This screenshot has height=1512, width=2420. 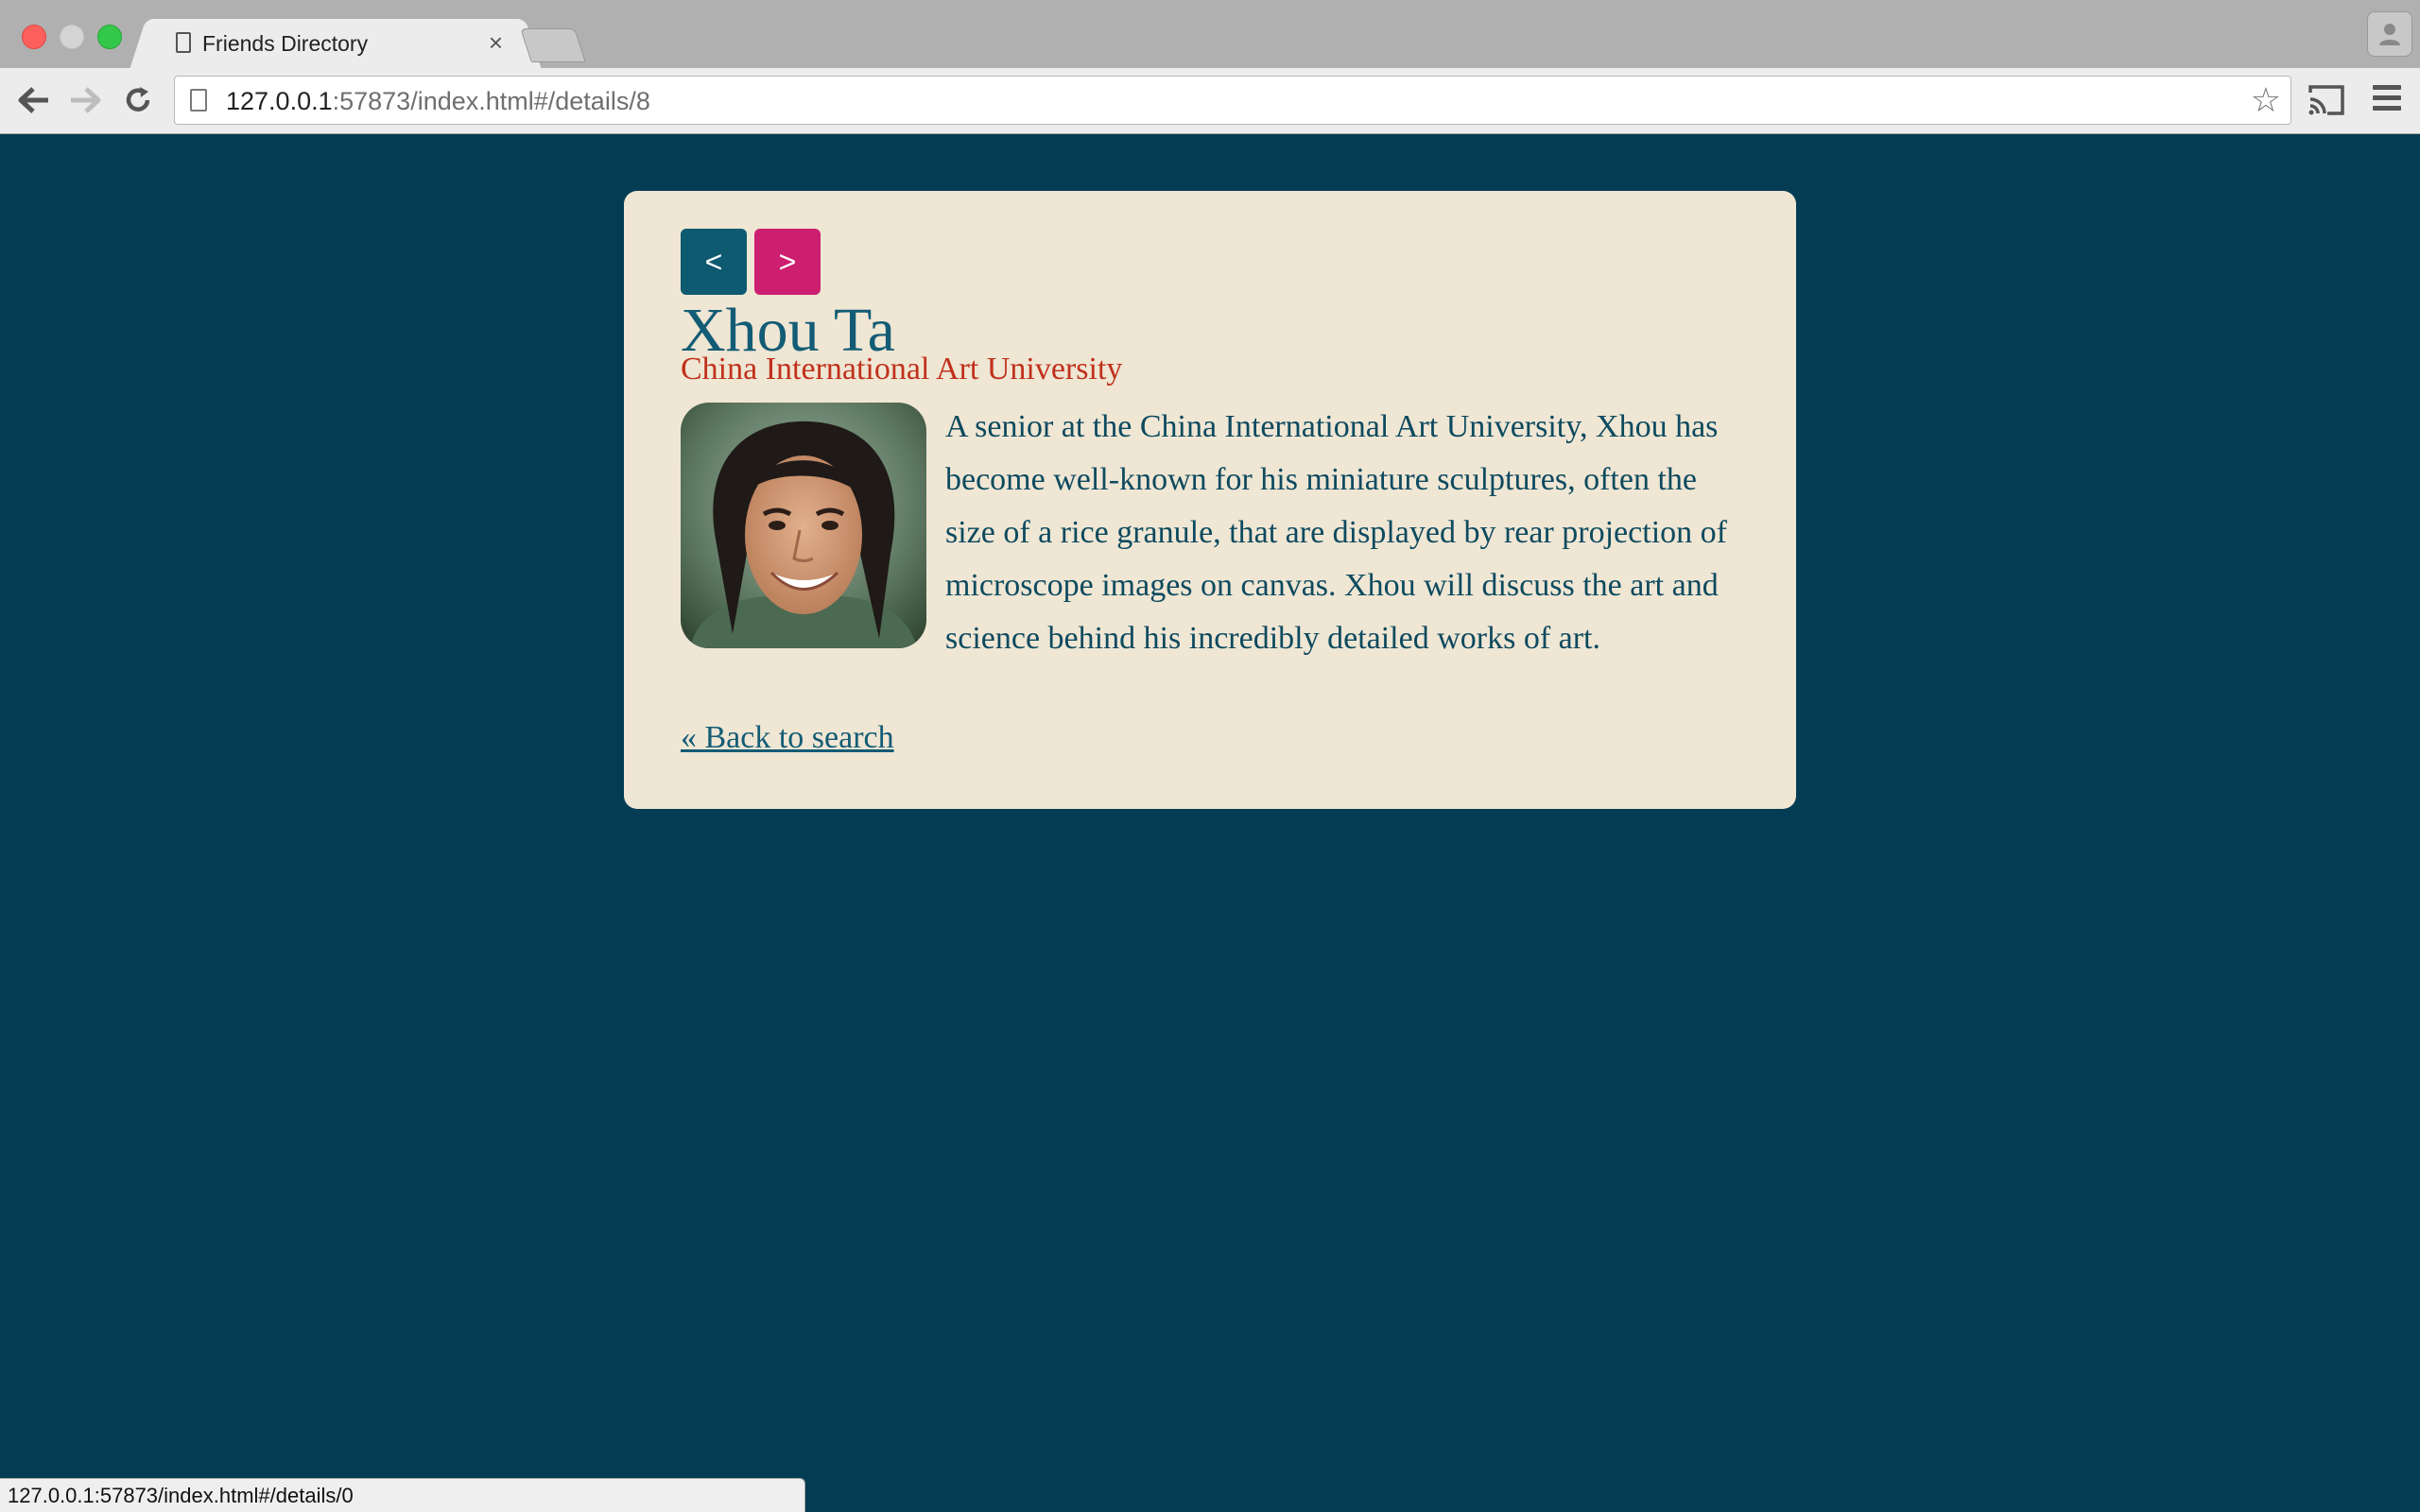 I want to click on status-url: 127.0.0.1:57873/index.html#/details/0, so click(x=181, y=1495).